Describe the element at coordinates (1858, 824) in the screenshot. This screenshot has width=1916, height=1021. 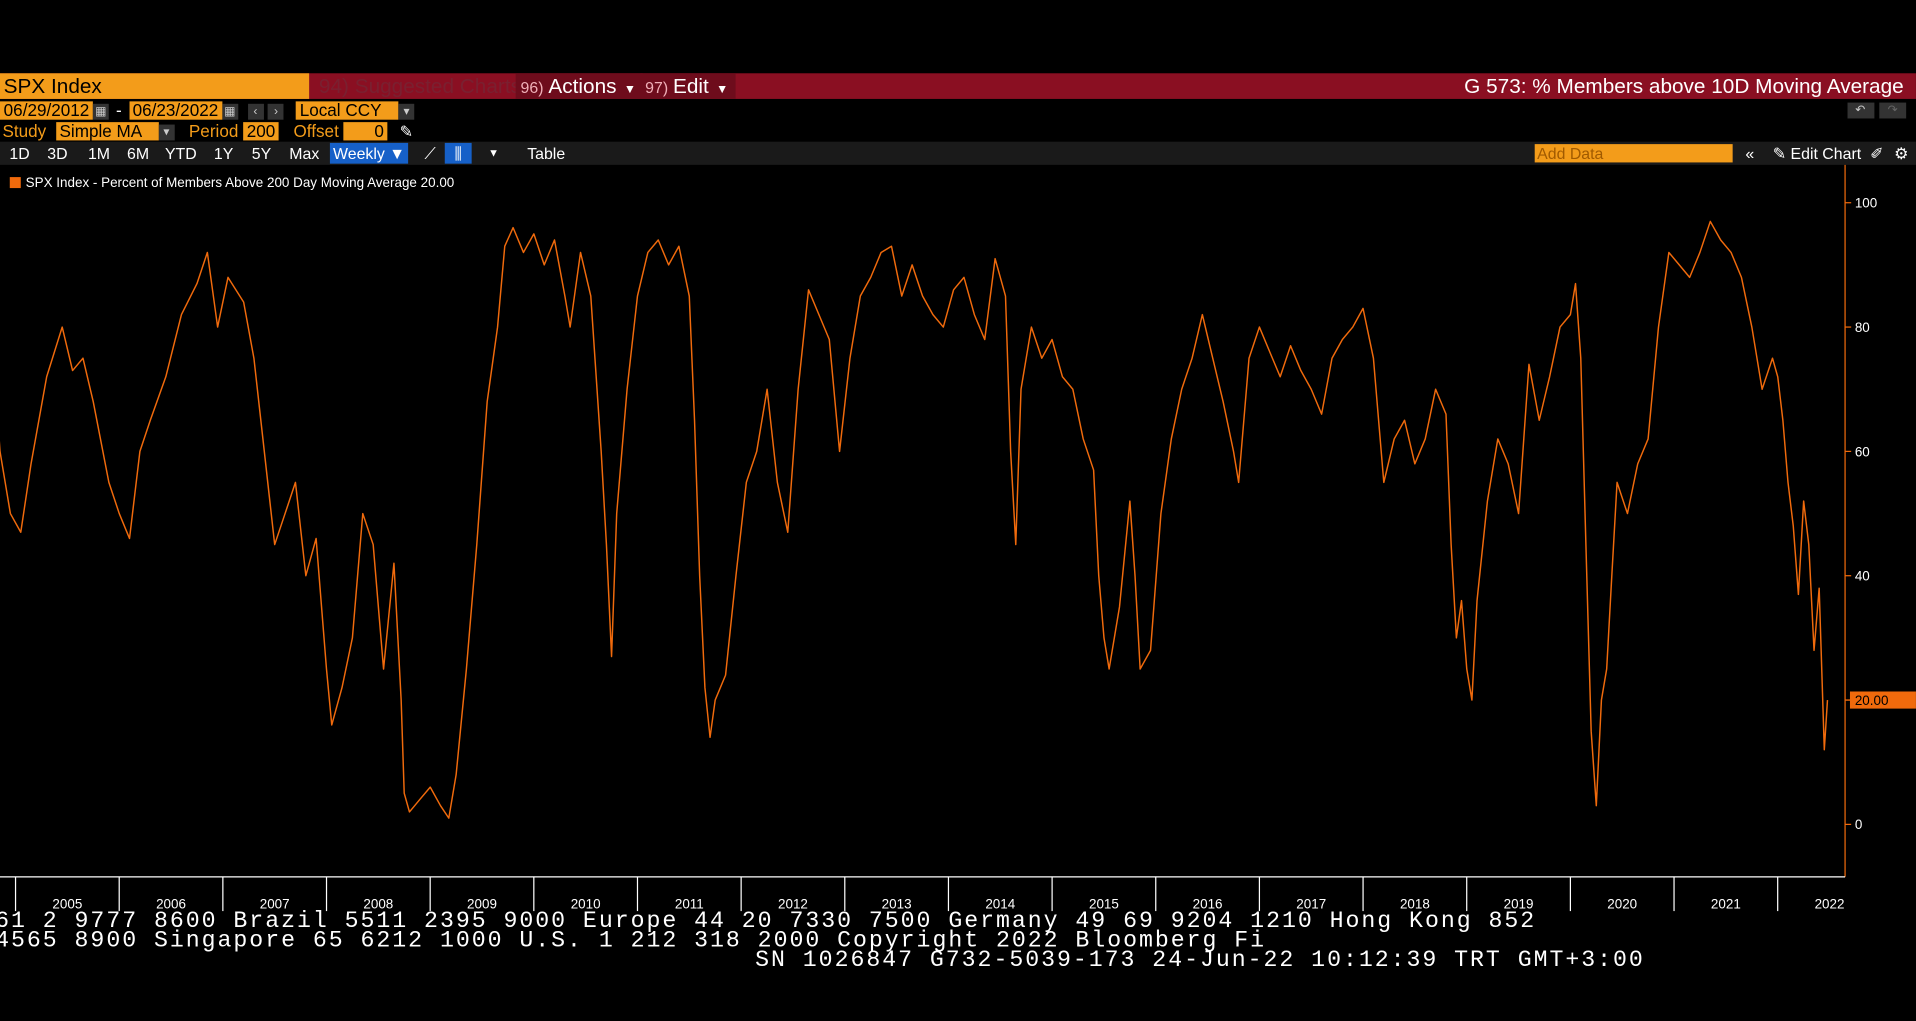
I see `y-tick-label: 0` at that location.